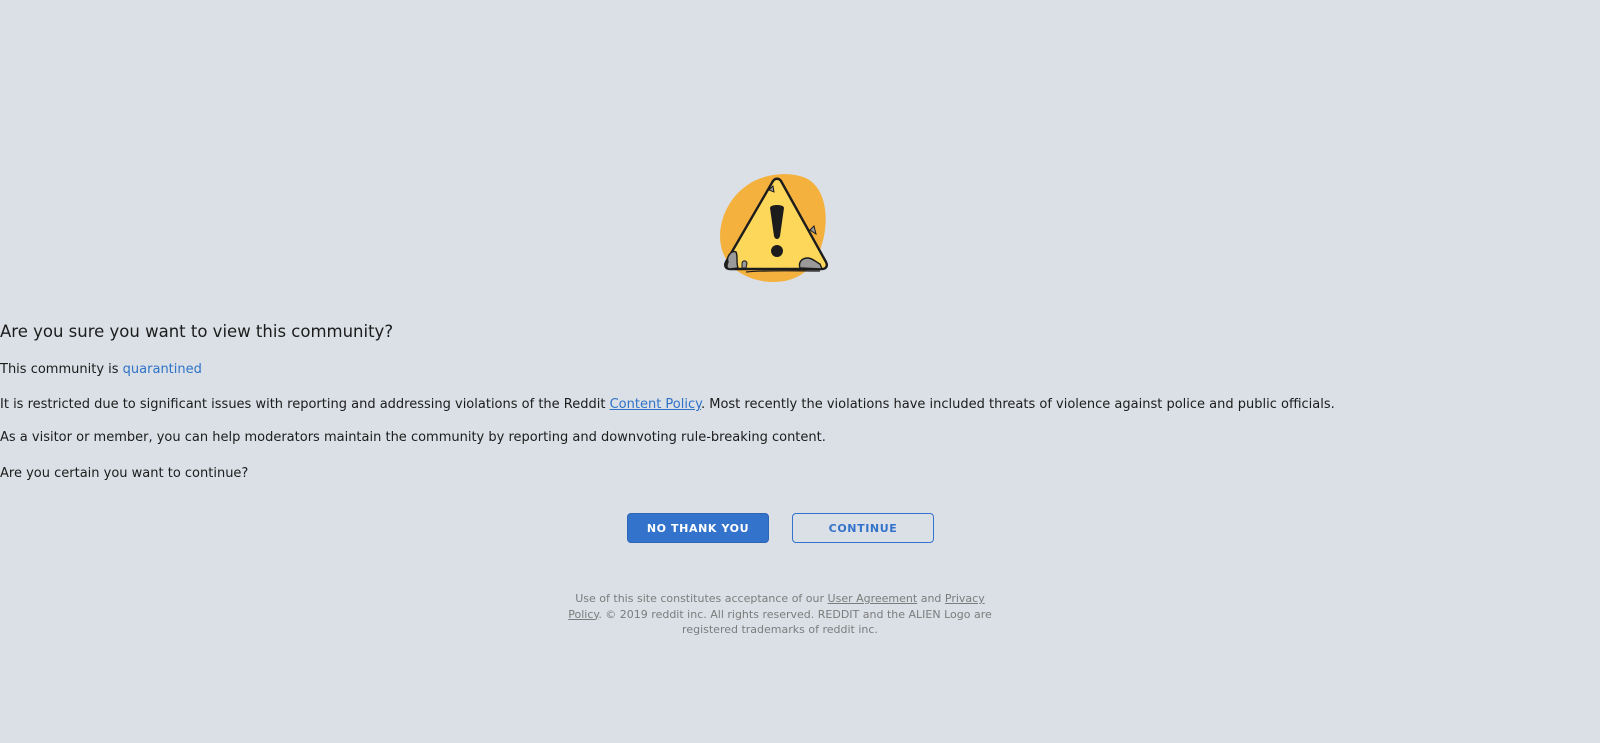 Image resolution: width=1600 pixels, height=743 pixels. I want to click on continue-question: Are you certain you want to continue?, so click(124, 473).